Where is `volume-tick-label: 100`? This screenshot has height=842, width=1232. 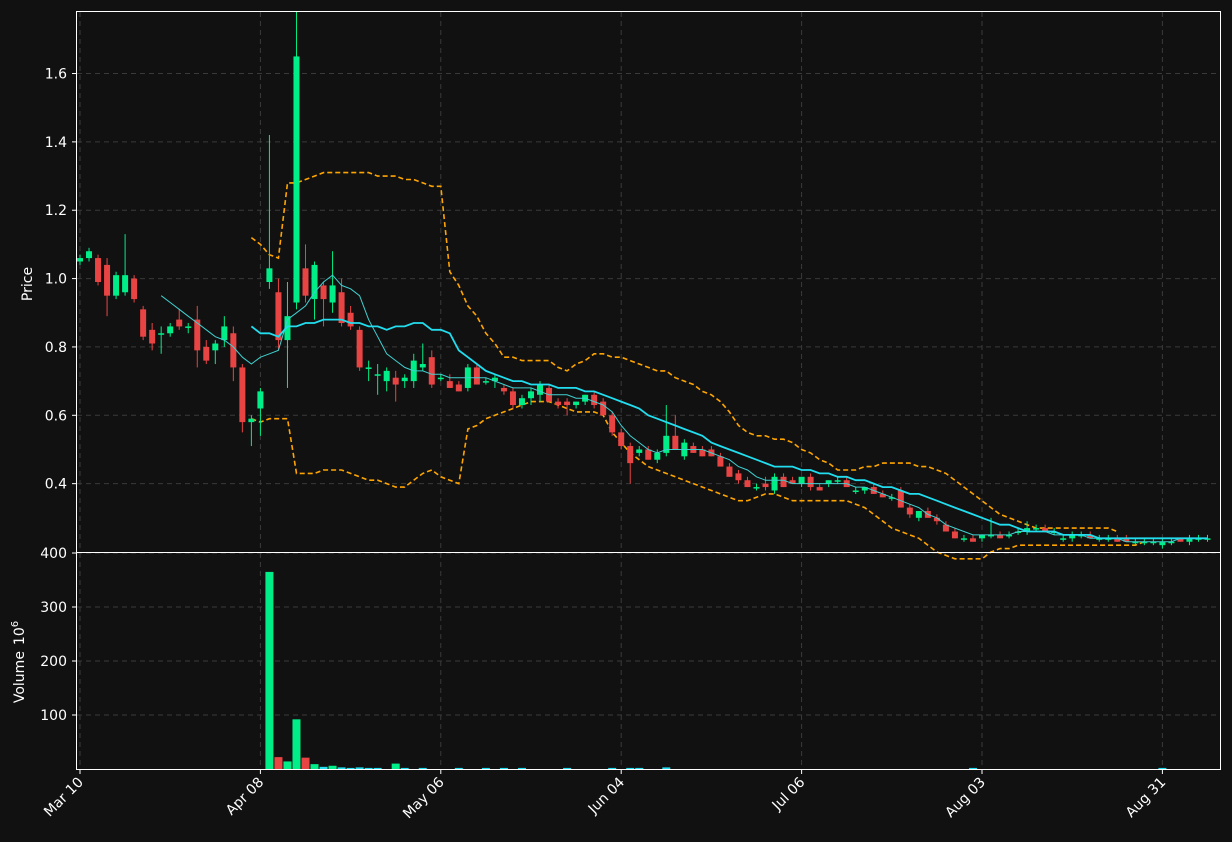
volume-tick-label: 100 is located at coordinates (53, 716).